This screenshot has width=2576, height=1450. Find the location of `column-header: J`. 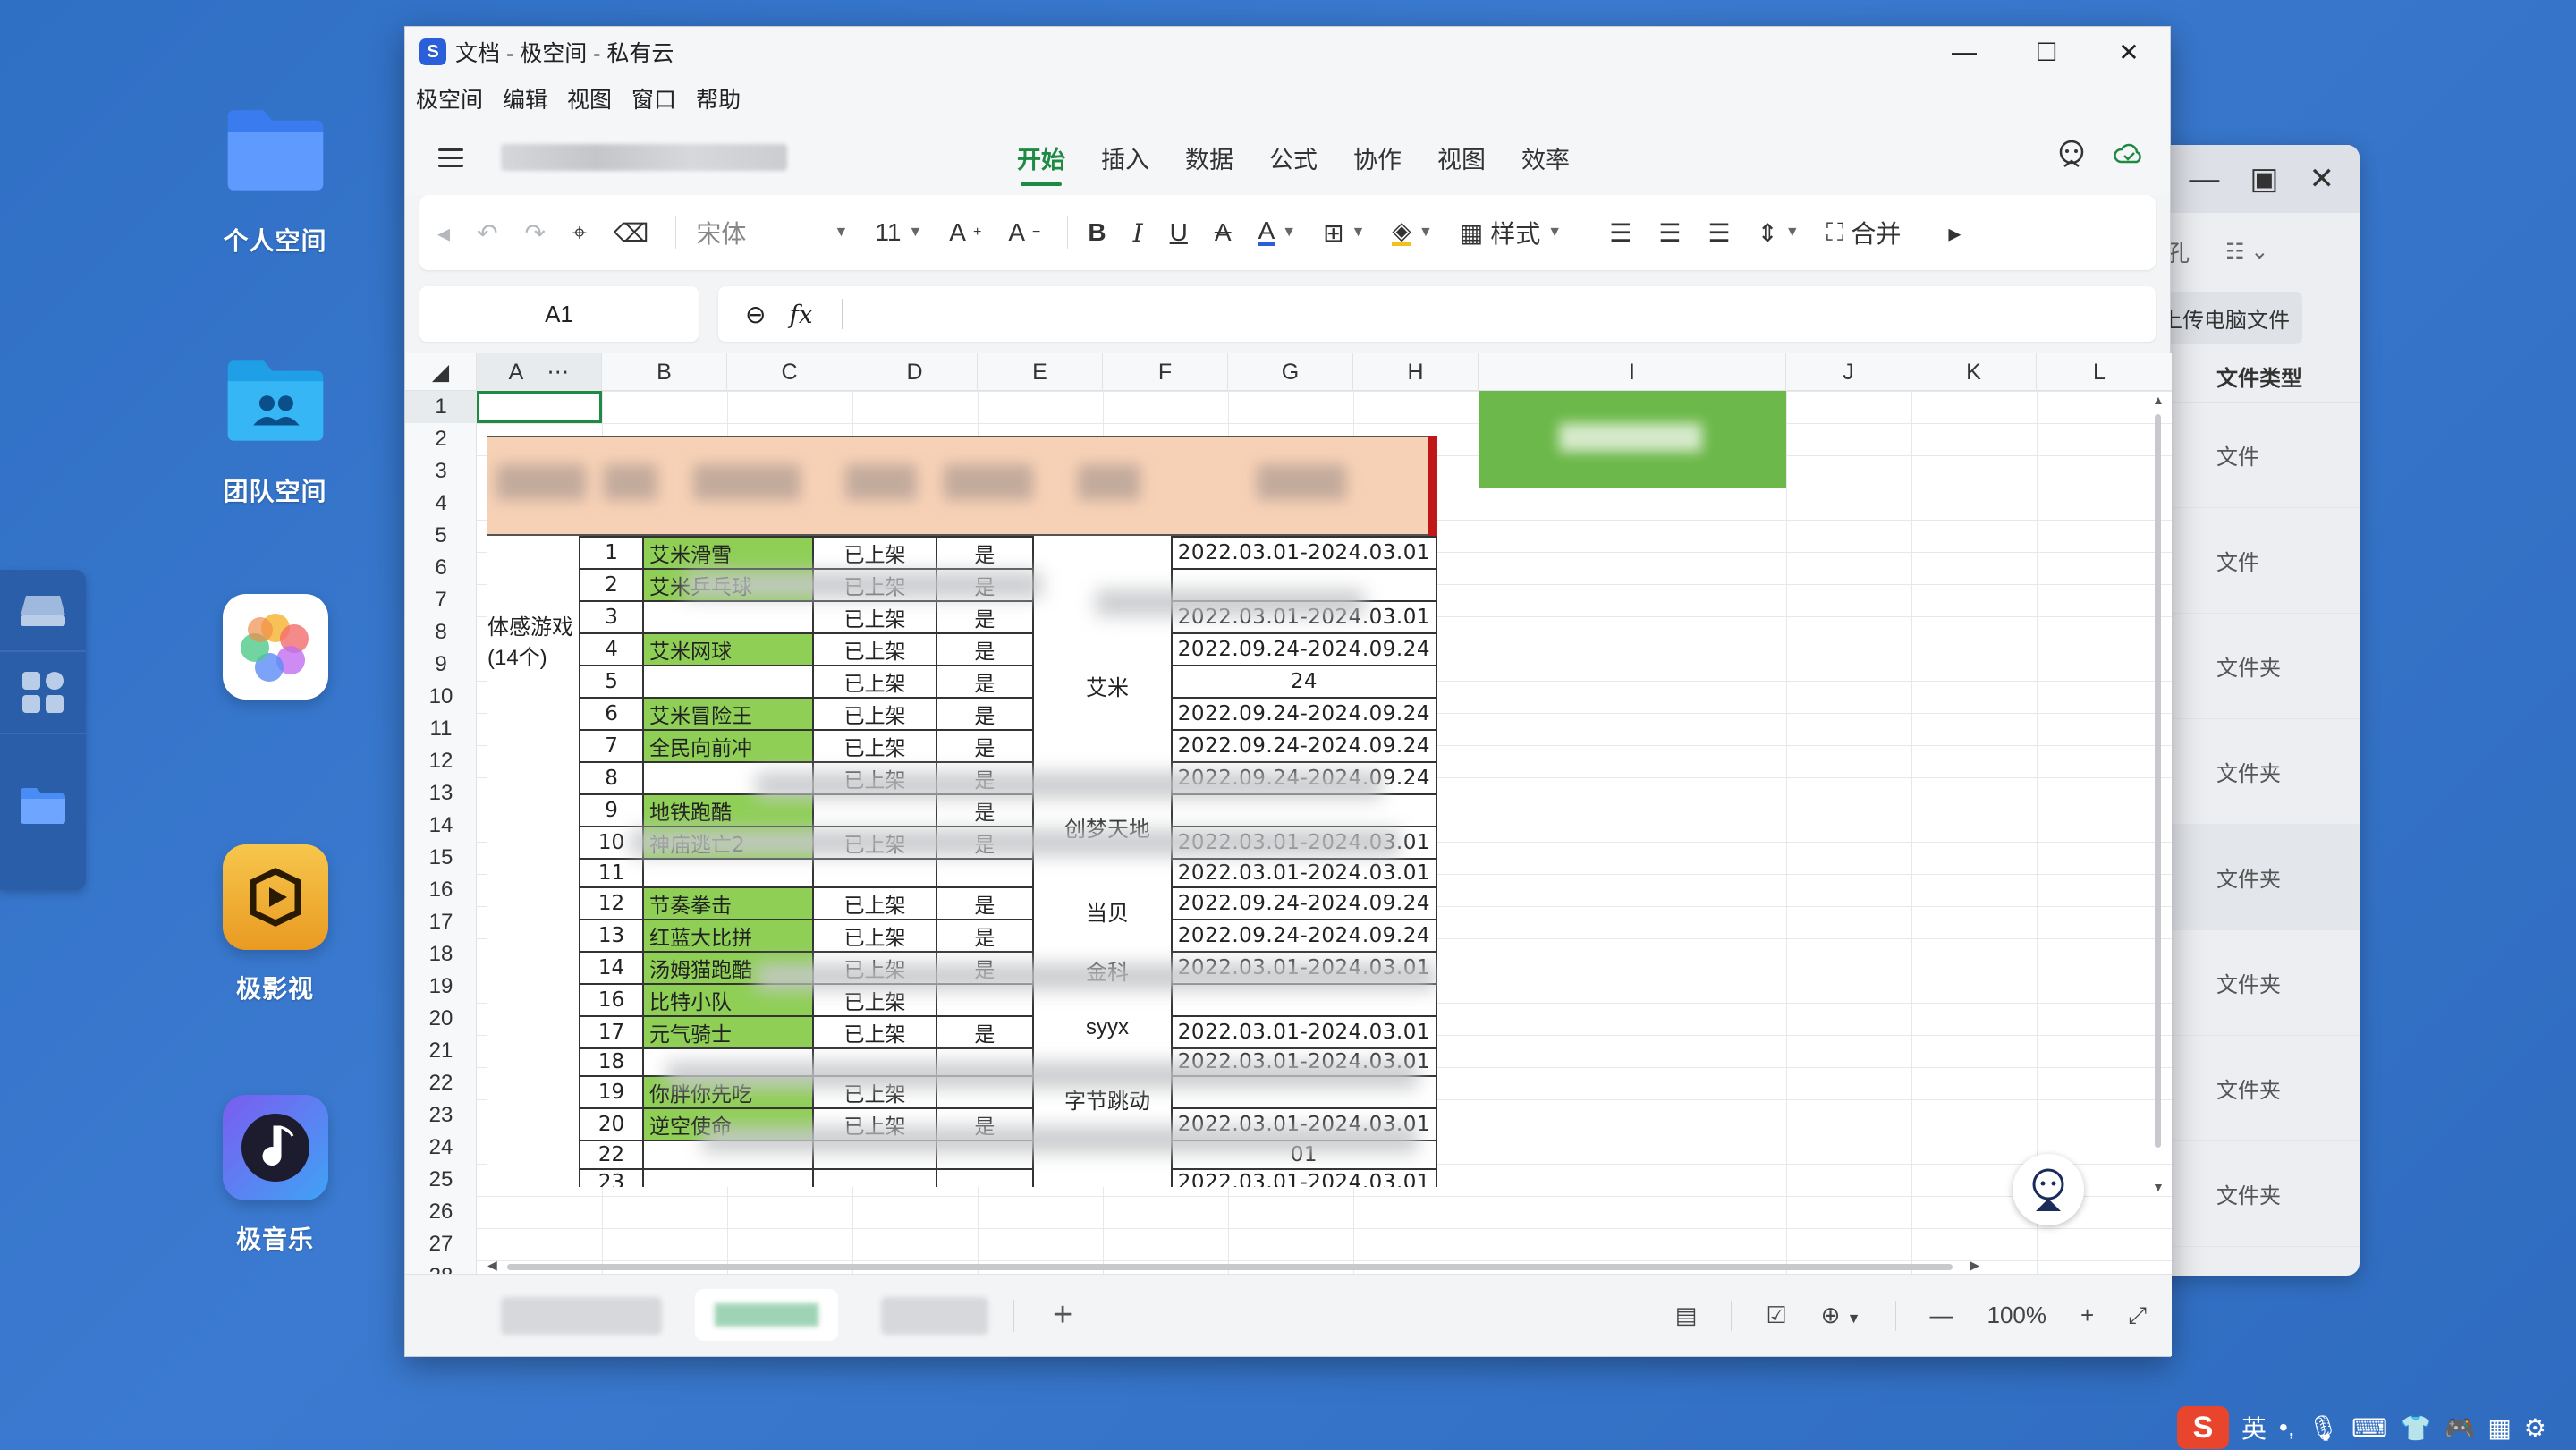

column-header: J is located at coordinates (1848, 372).